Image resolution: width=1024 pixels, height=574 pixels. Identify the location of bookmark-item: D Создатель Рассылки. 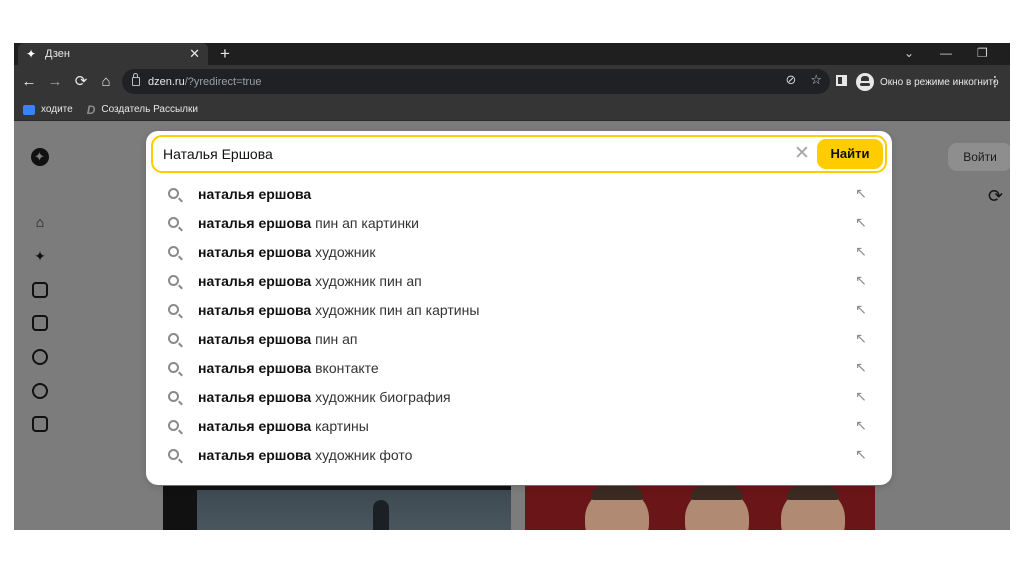
(142, 110).